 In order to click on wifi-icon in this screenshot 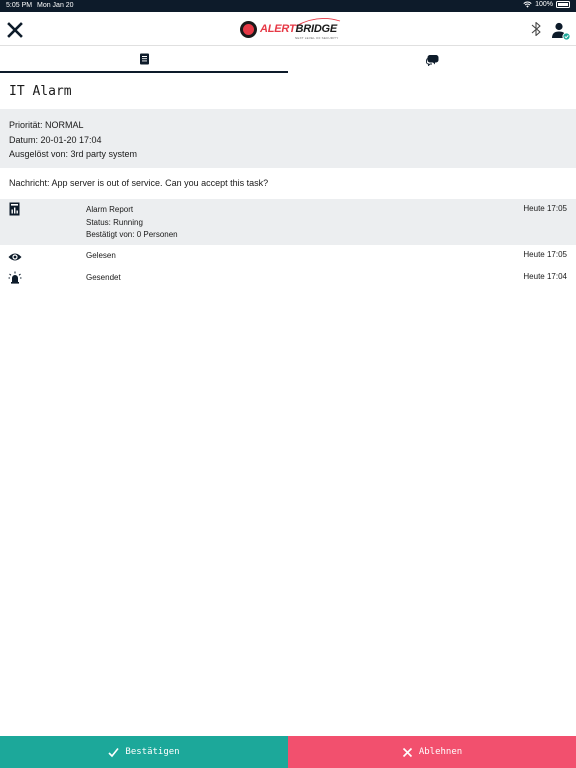, I will do `click(527, 4)`.